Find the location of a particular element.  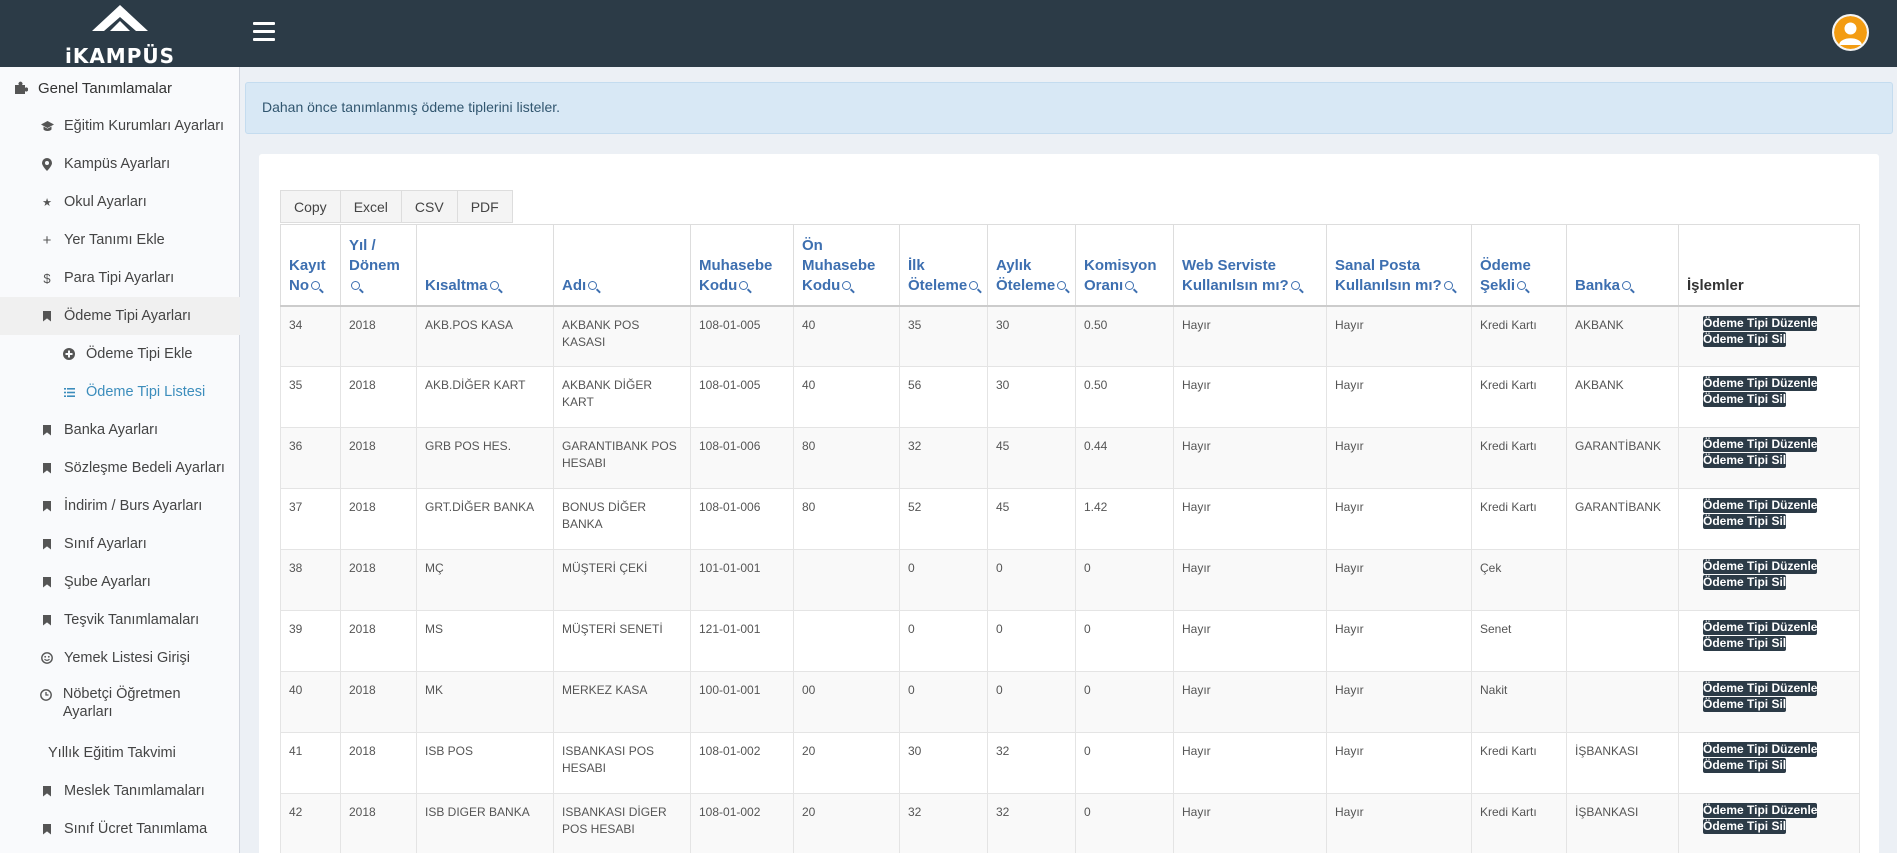

csv-button: CSV is located at coordinates (429, 206).